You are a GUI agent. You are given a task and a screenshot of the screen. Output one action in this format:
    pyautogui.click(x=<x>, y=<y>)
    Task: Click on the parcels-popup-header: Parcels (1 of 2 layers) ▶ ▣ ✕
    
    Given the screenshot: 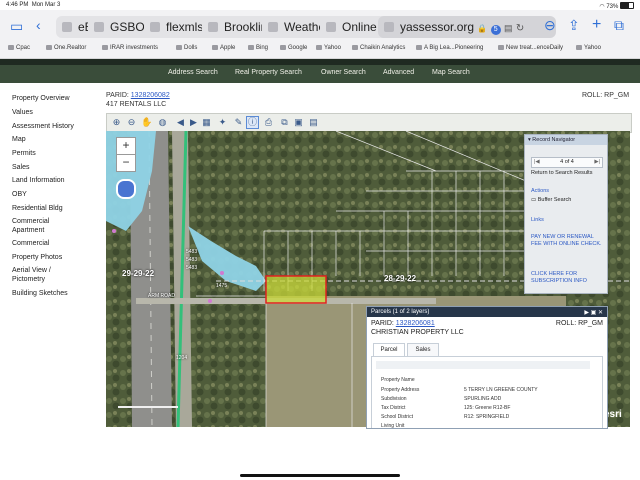 What is the action you would take?
    pyautogui.click(x=487, y=312)
    